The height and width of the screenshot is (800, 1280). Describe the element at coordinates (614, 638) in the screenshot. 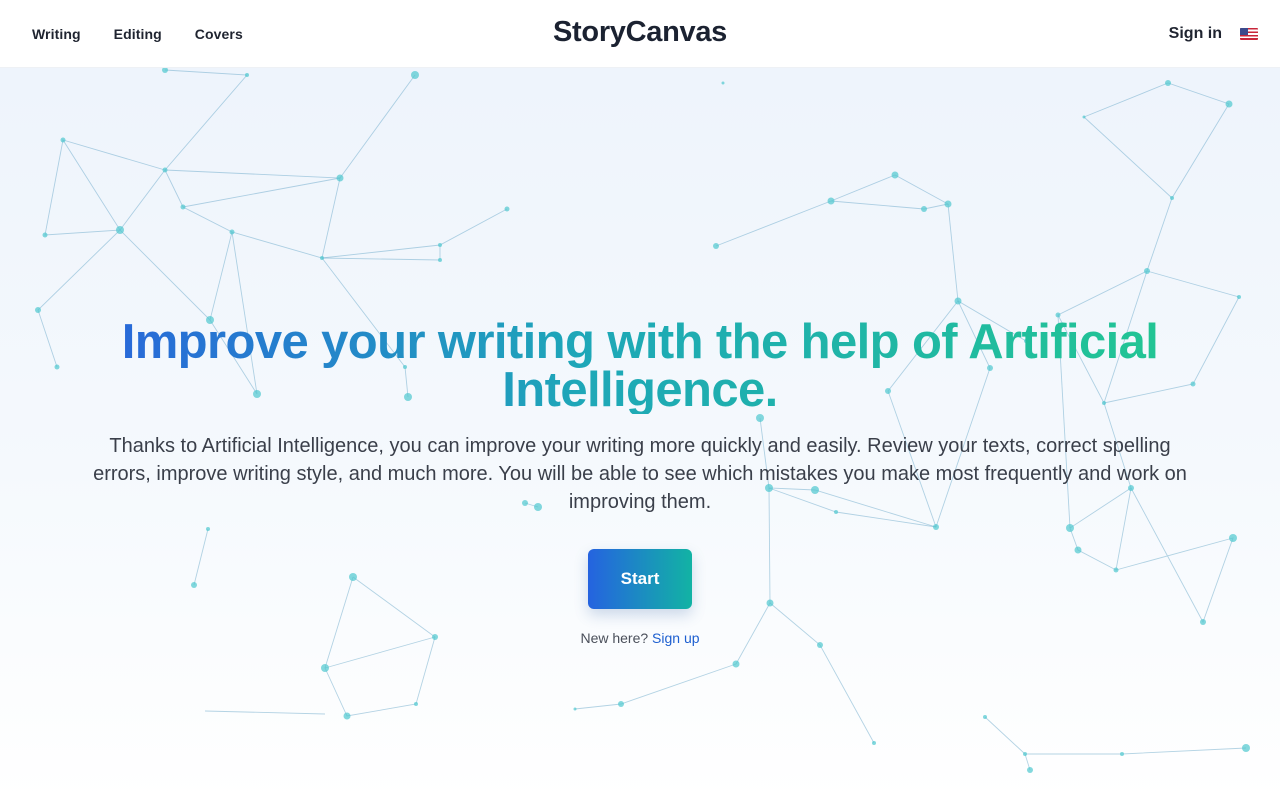

I see `signup-prompt-text: New here?` at that location.